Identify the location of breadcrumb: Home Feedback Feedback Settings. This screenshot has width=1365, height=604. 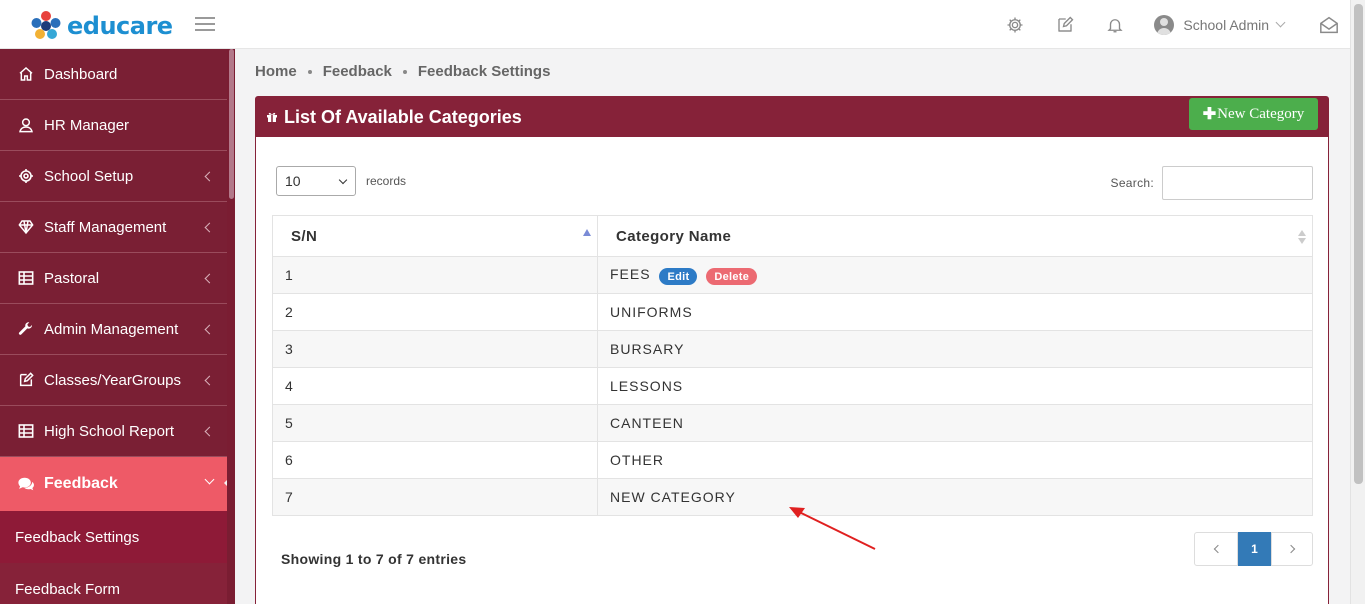
(402, 71).